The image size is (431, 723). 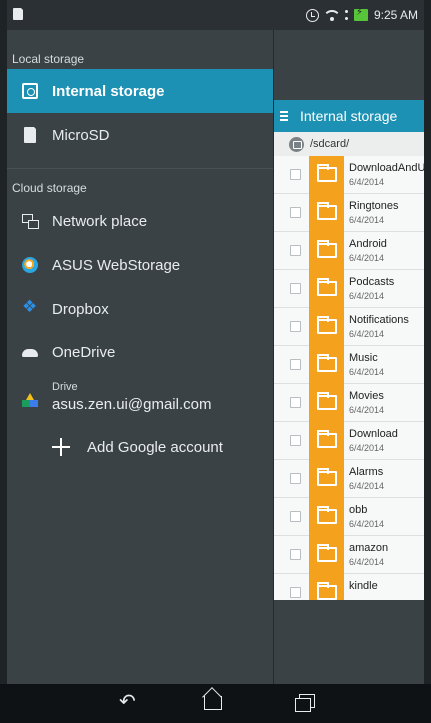 I want to click on network-icon, so click(x=30, y=221).